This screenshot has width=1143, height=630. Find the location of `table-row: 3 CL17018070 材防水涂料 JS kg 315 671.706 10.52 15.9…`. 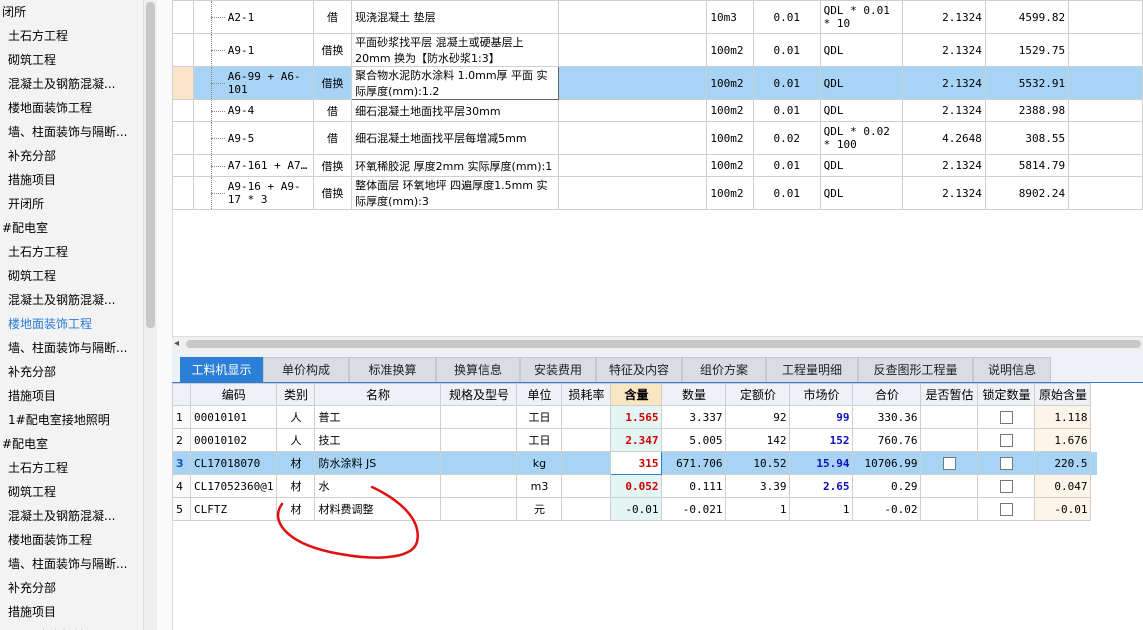

table-row: 3 CL17018070 材防水涂料 JS kg 315 671.706 10.52 15.9… is located at coordinates (635, 463).